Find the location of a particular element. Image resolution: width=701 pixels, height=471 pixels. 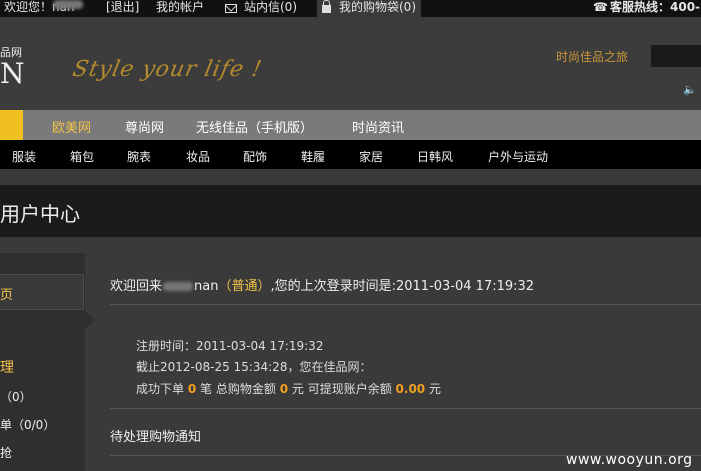

watermark: www.wooyun.org is located at coordinates (629, 460).